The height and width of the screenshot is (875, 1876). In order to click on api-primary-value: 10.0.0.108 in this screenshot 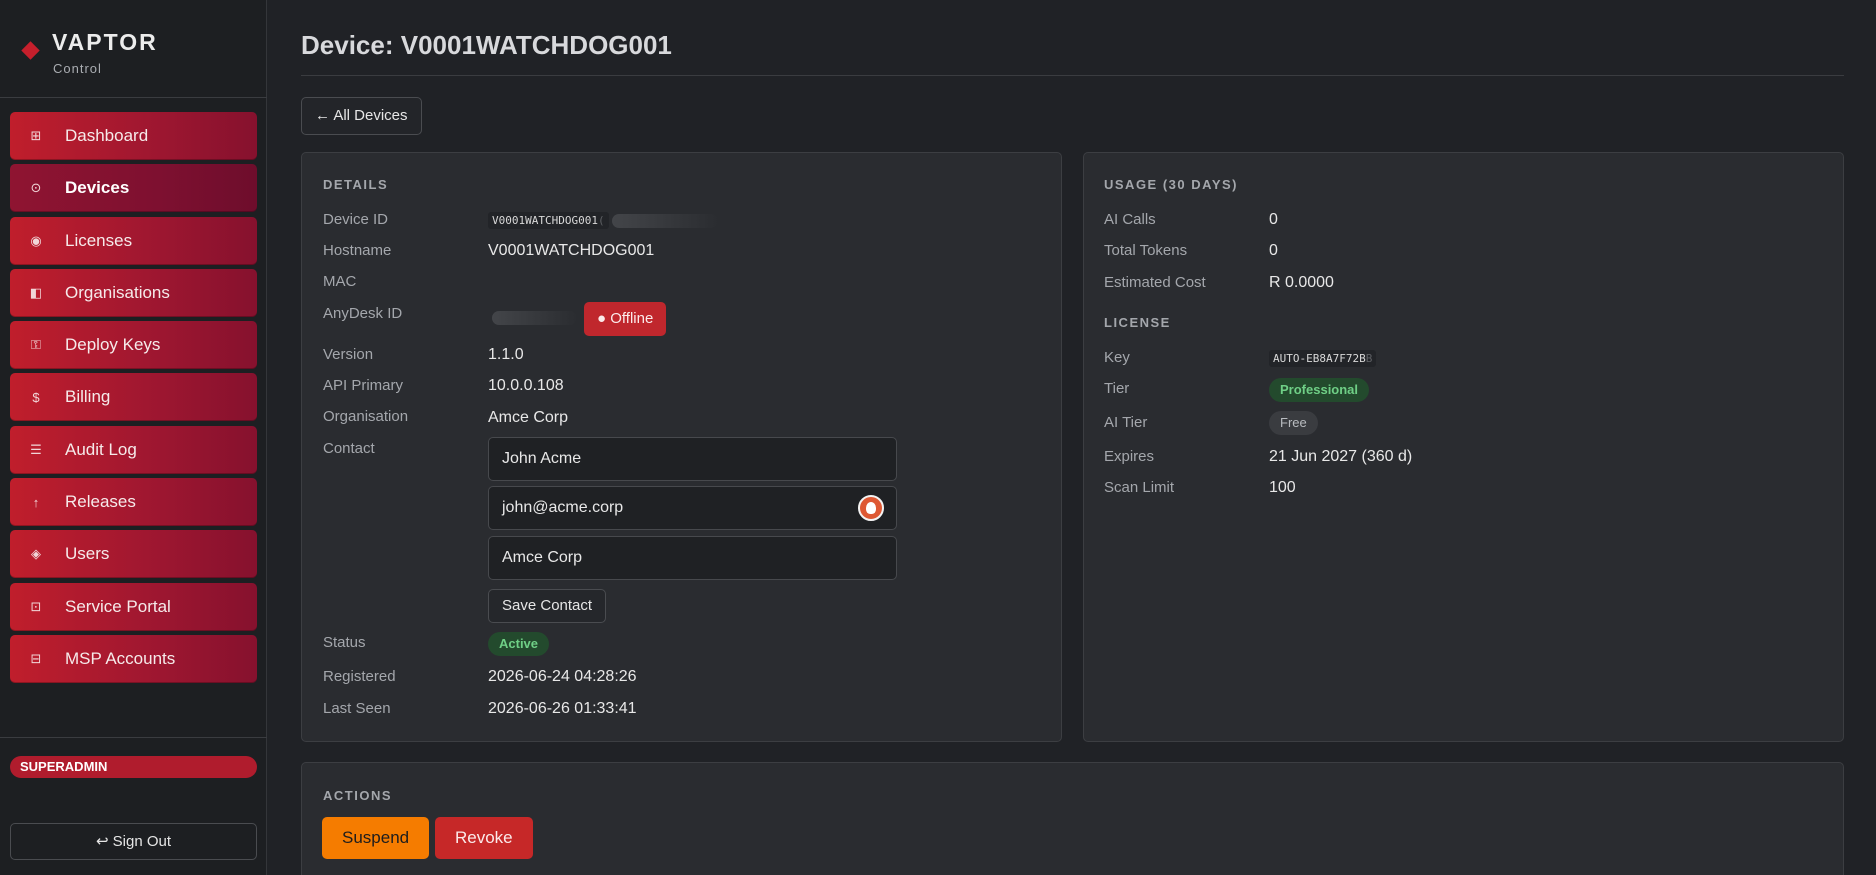, I will do `click(526, 385)`.